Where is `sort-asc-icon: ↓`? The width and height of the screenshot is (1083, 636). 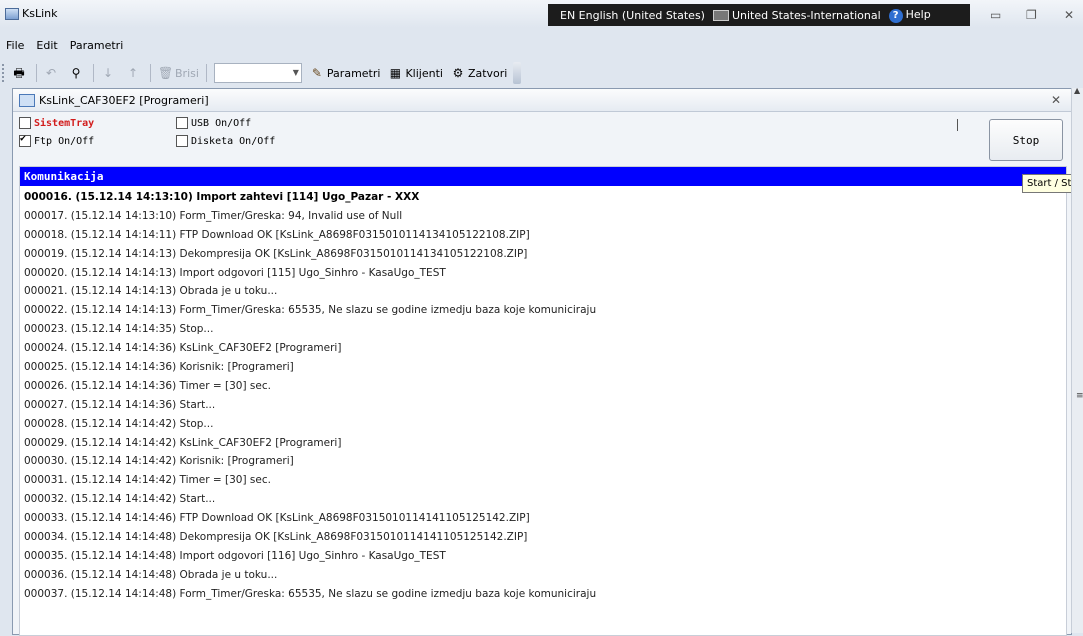
sort-asc-icon: ↓ is located at coordinates (108, 73).